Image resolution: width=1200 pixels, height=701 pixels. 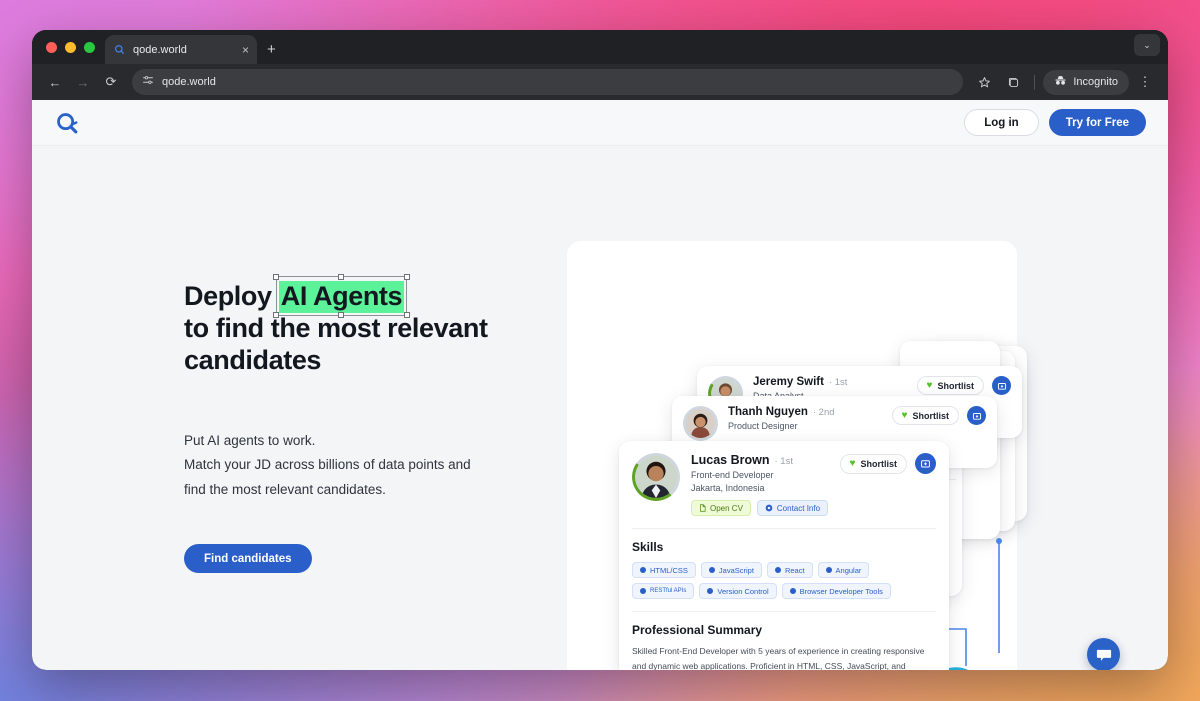 I want to click on header-actions: Log in Try for Free, so click(x=1055, y=122).